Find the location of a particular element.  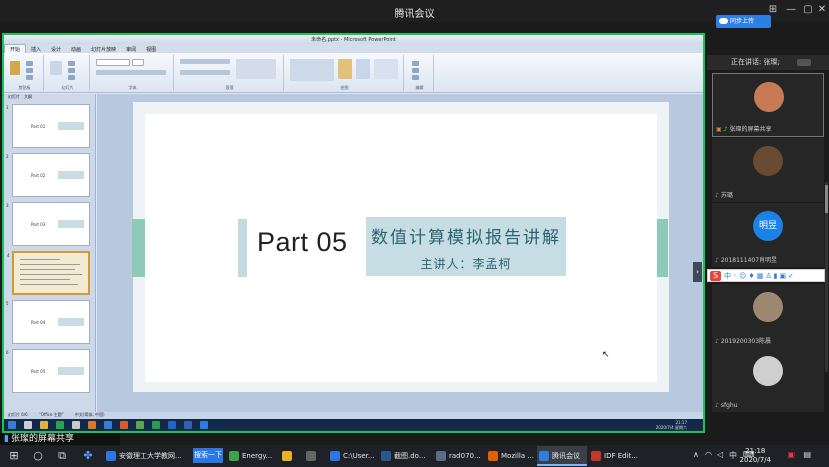

app-icon: ✤ is located at coordinates (88, 456).